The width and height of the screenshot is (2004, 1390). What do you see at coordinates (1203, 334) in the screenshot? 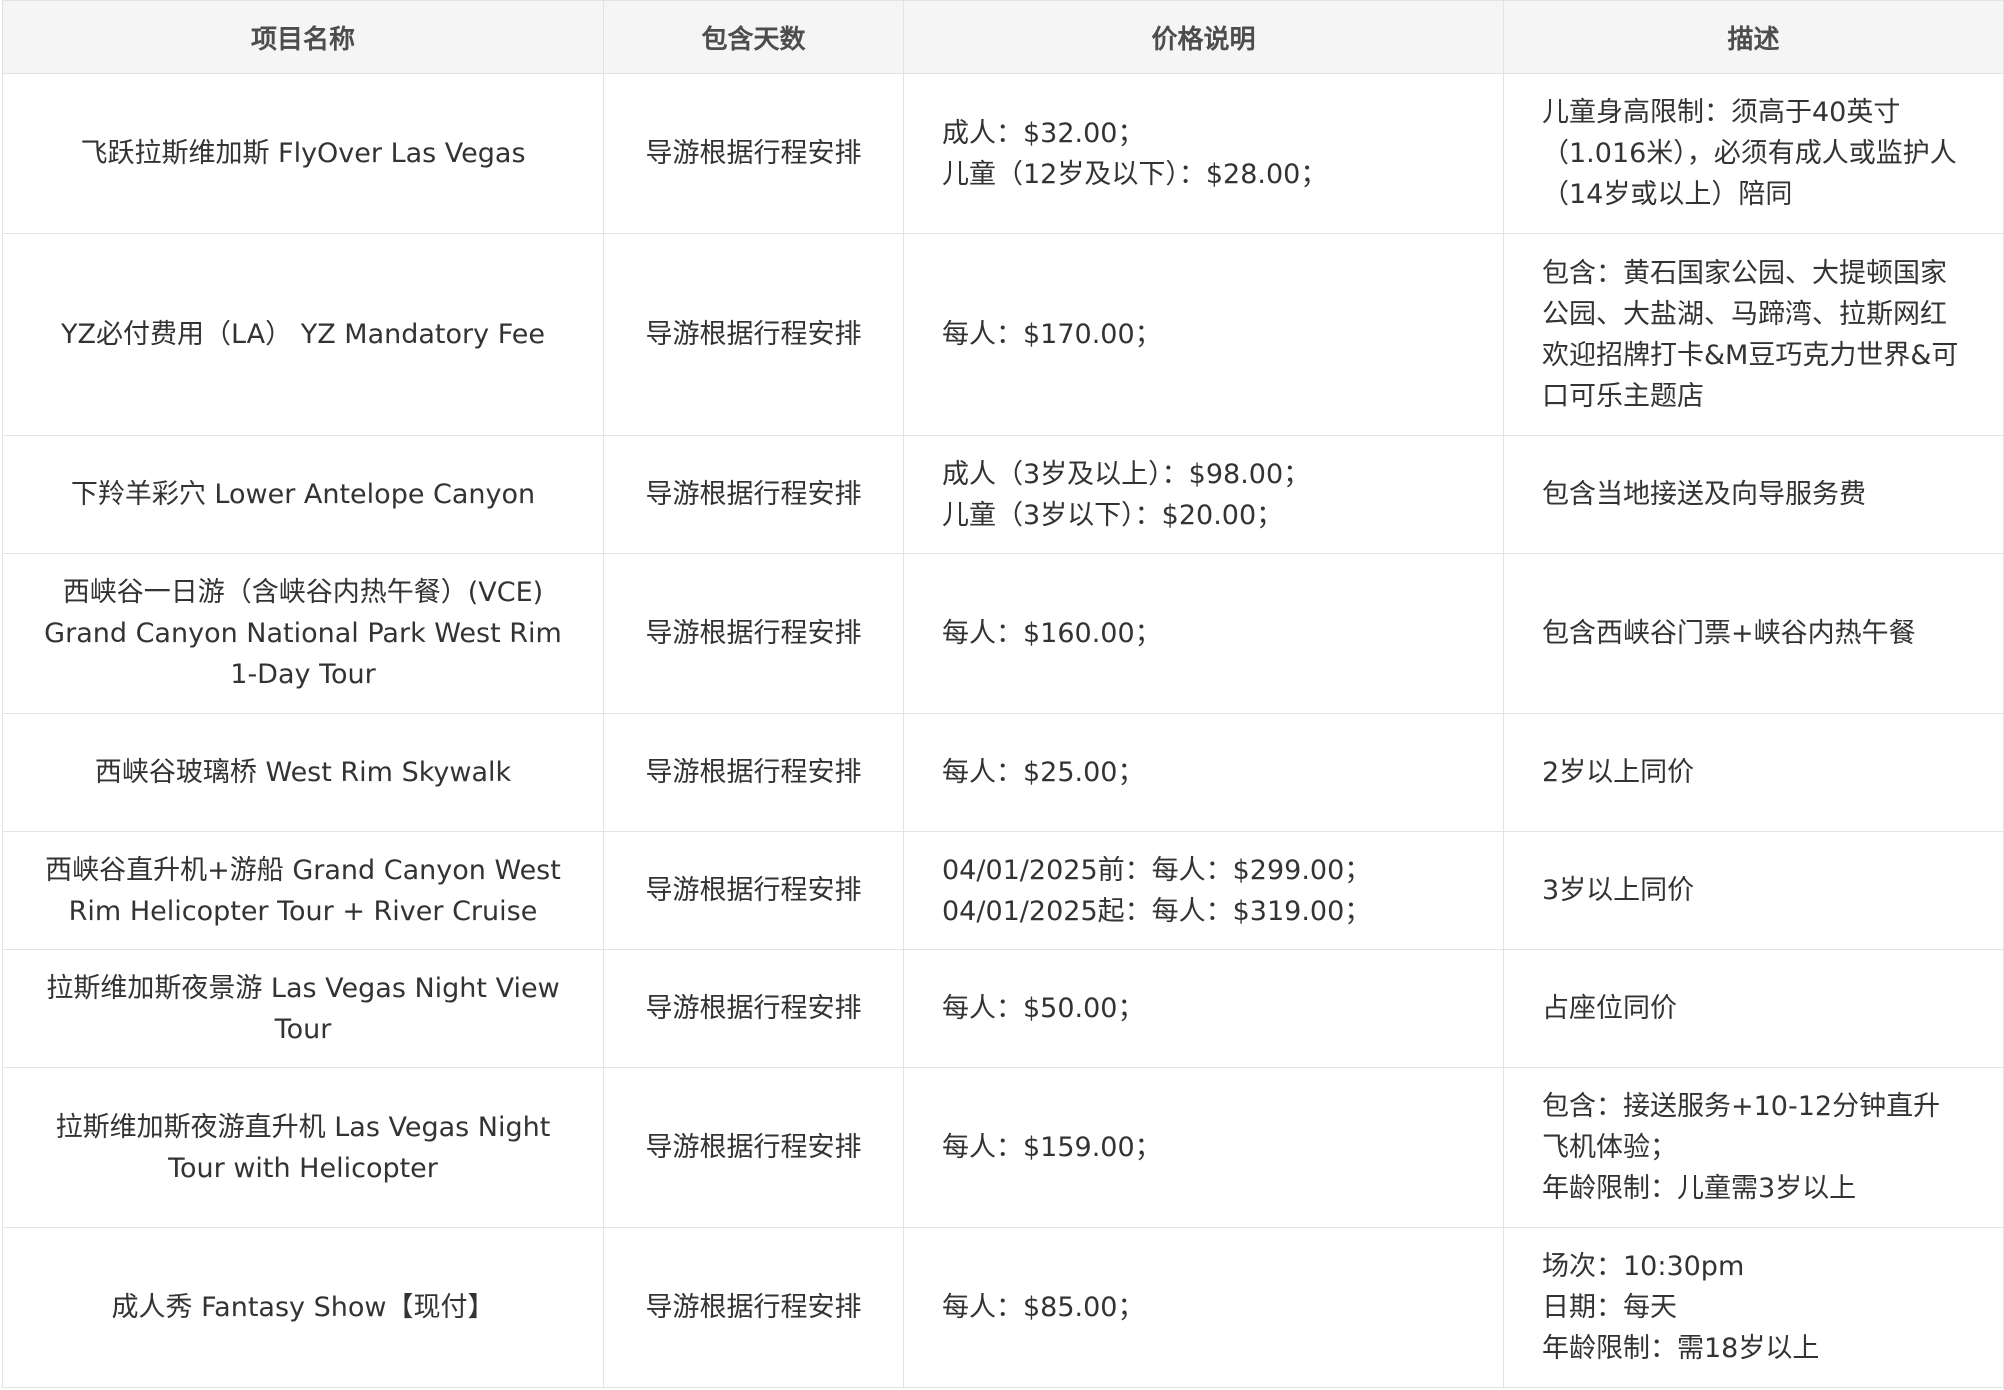
I see `price-cell: 每人：$170.00；` at bounding box center [1203, 334].